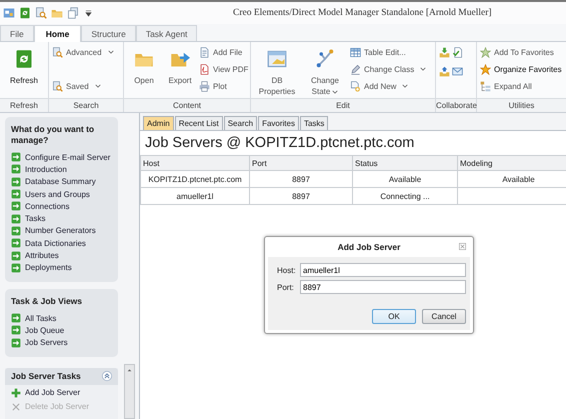  Describe the element at coordinates (53, 135) in the screenshot. I see `pane-title: What do you want to manage?` at that location.